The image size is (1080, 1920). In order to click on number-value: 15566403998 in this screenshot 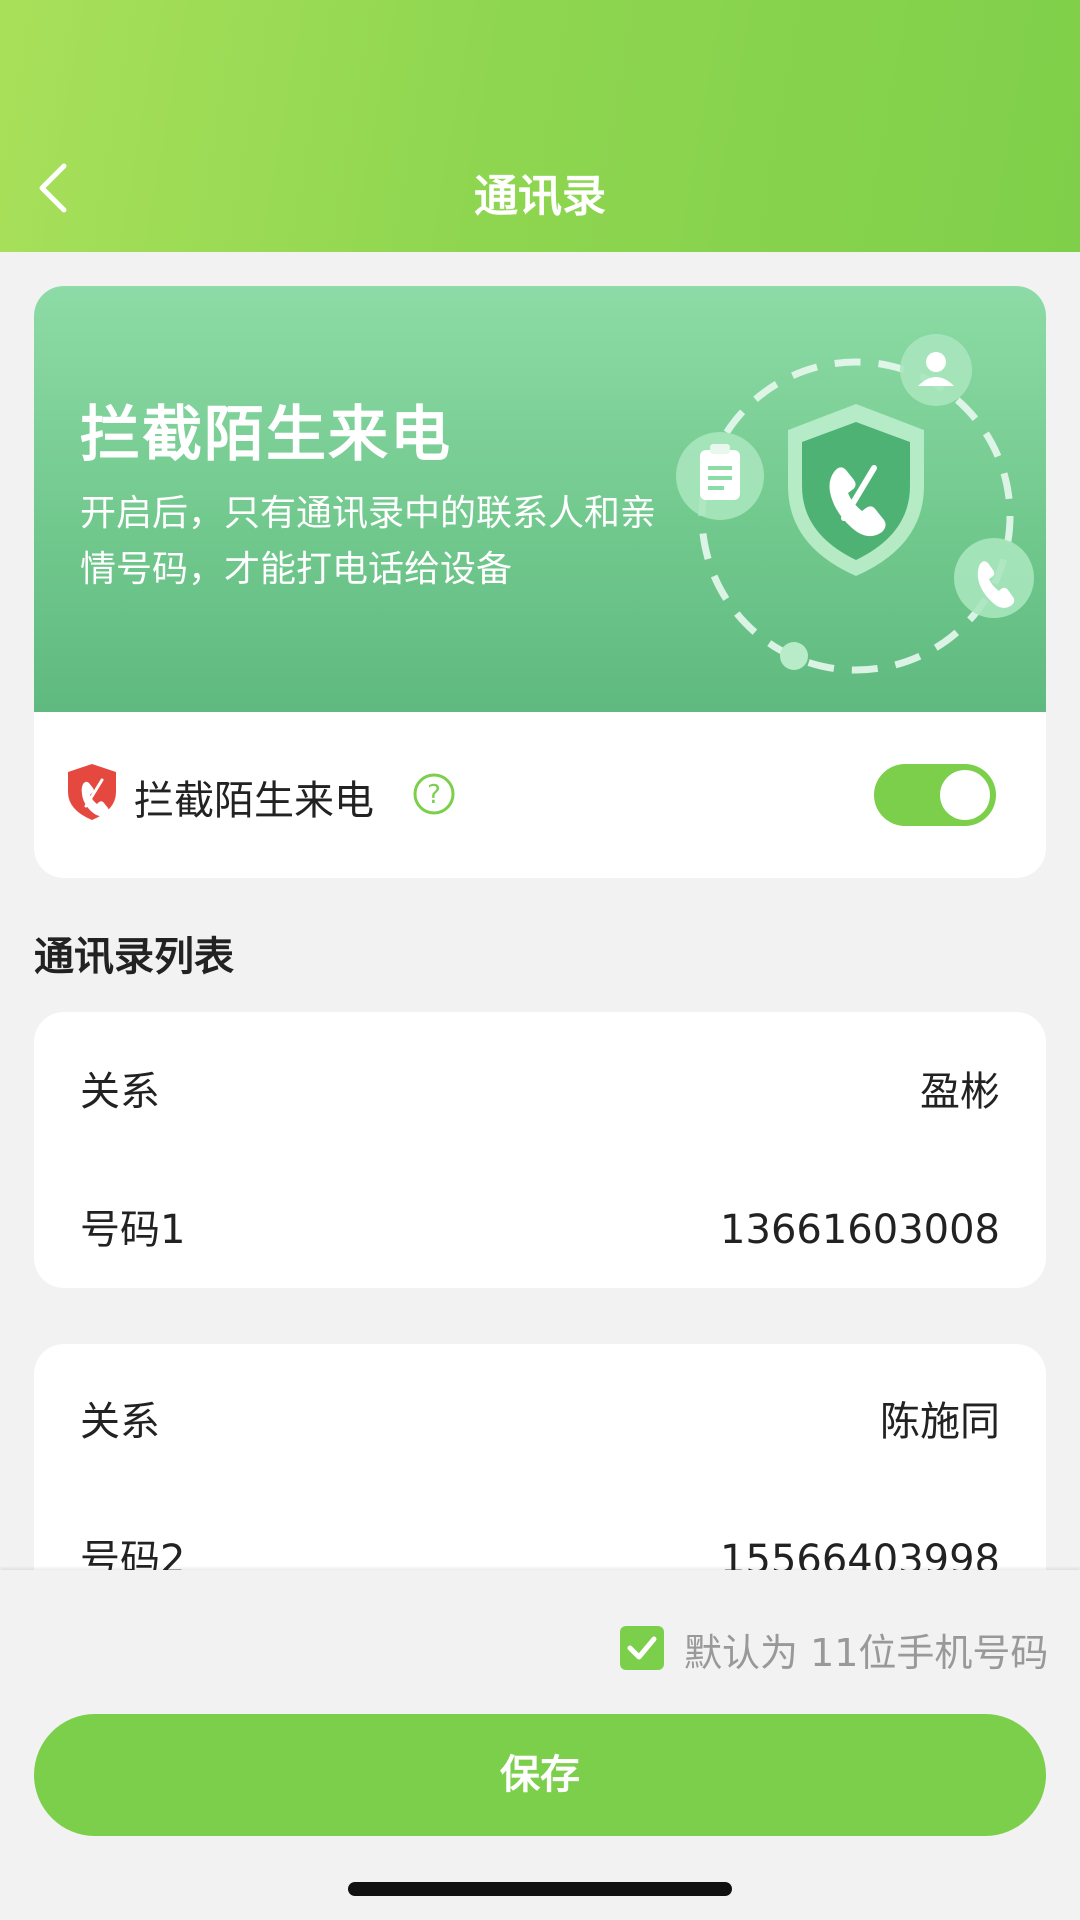, I will do `click(860, 1553)`.